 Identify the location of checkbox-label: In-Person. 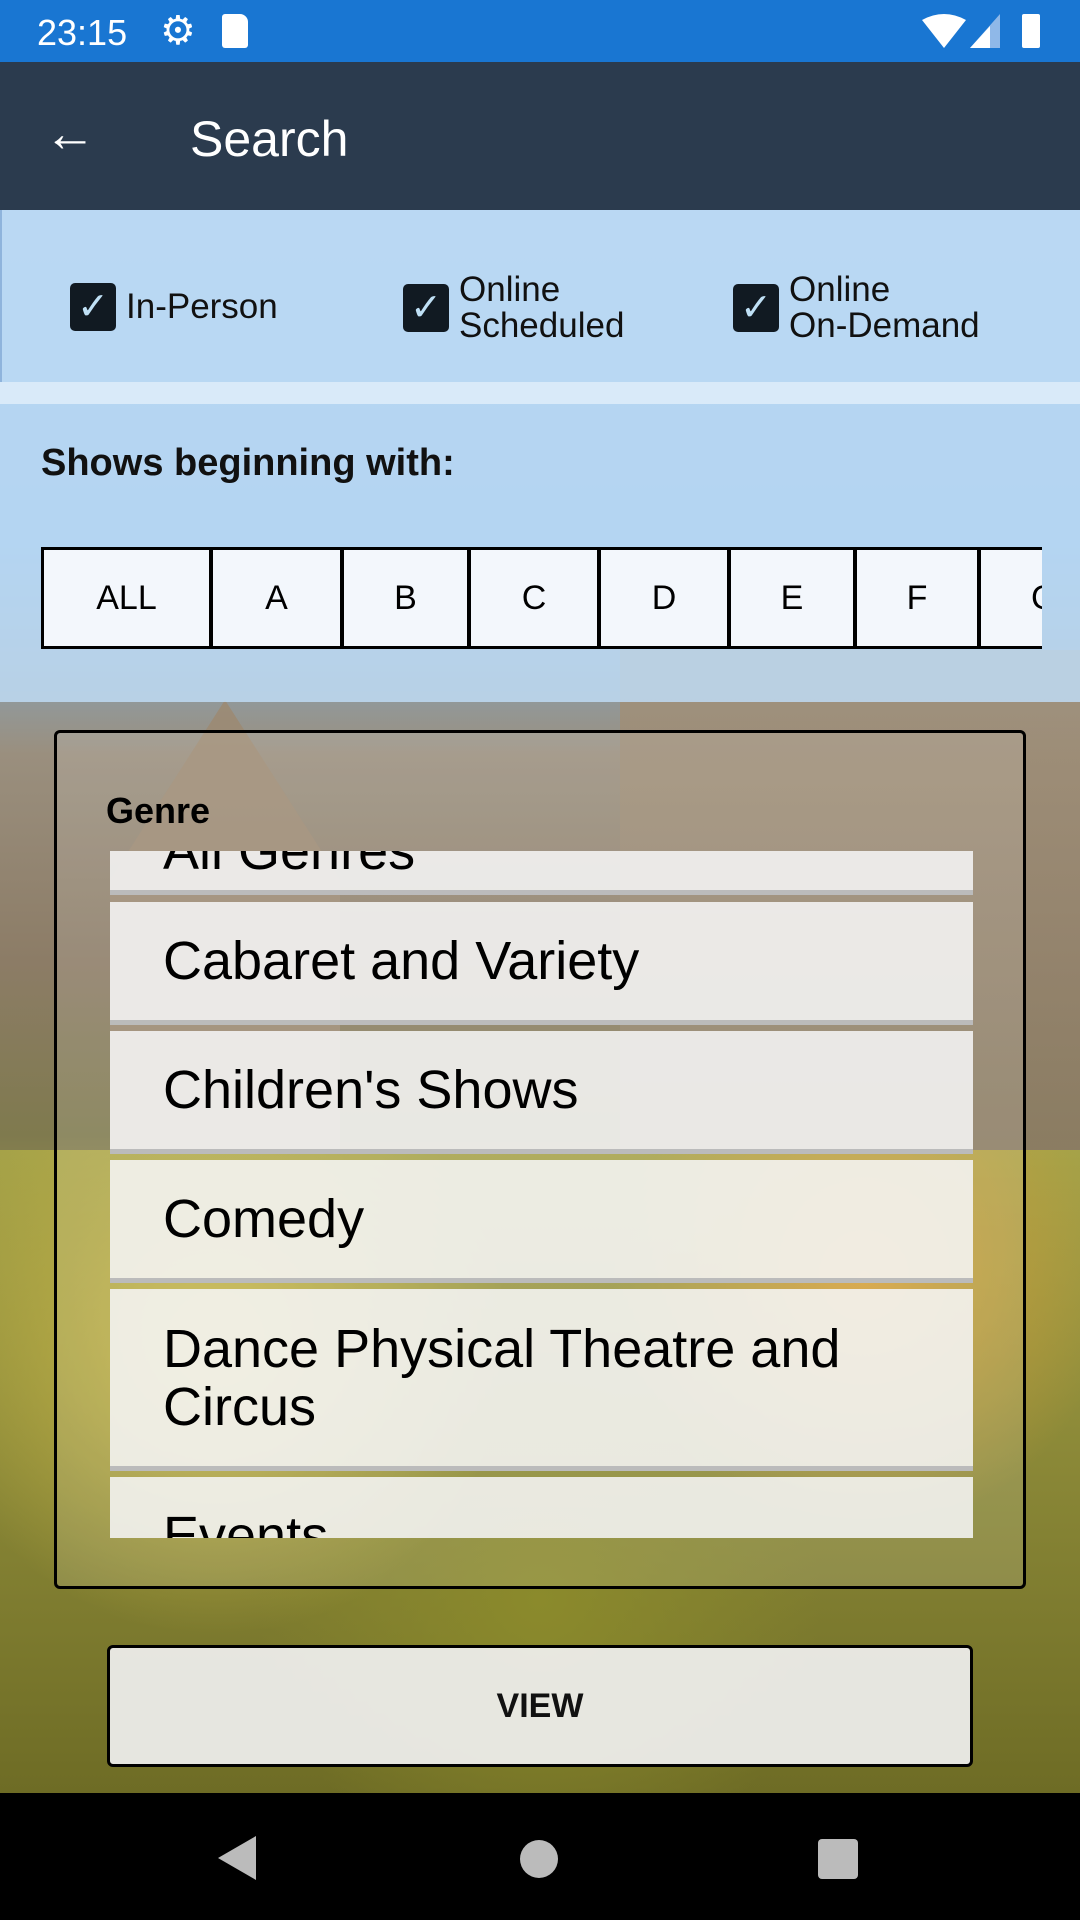
(202, 306).